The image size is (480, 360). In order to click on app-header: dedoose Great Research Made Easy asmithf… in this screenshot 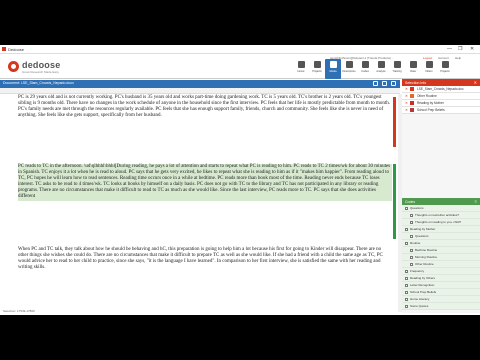, I will do `click(240, 66)`.